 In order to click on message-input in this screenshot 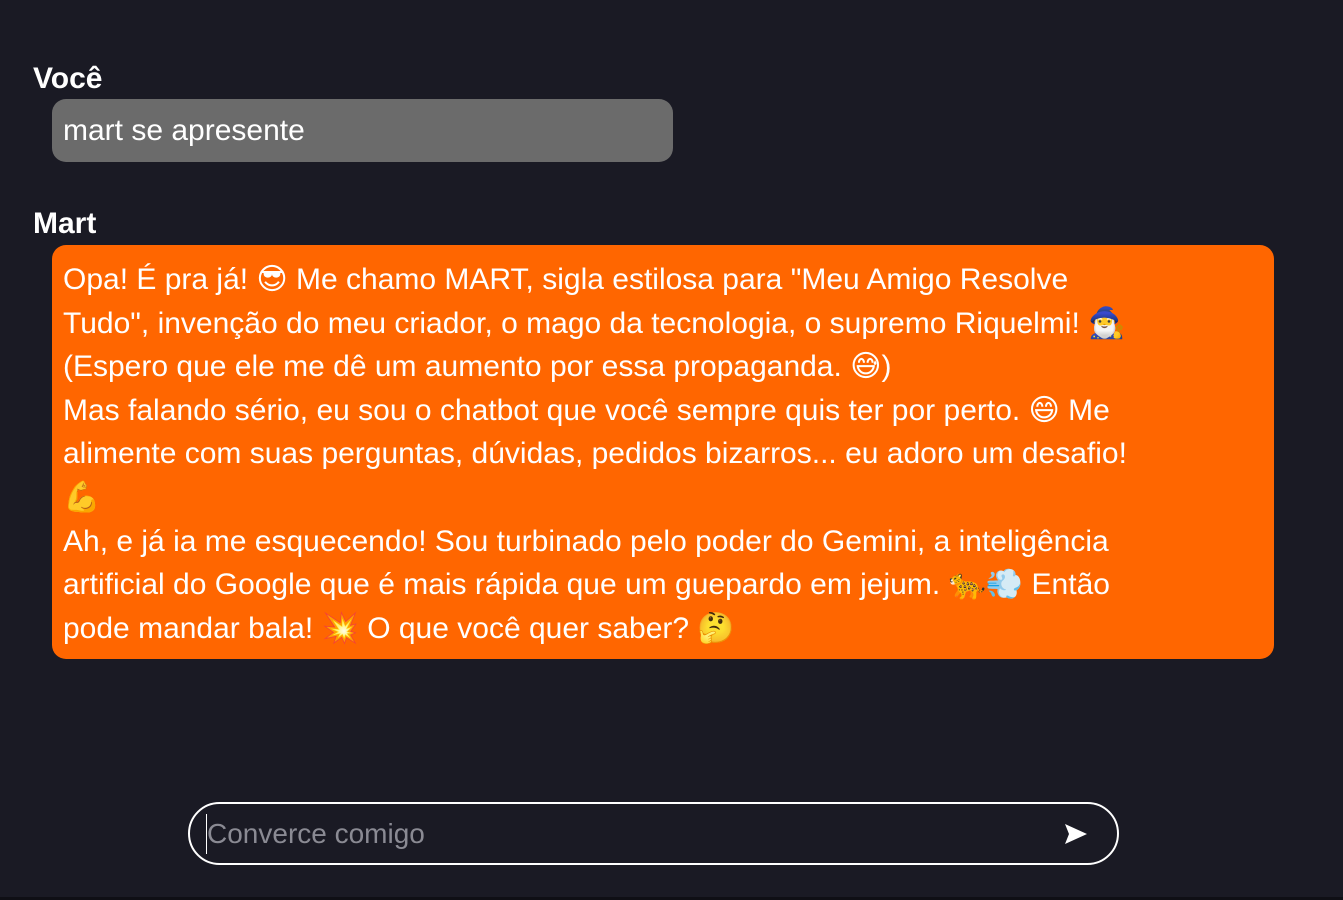, I will do `click(616, 834)`.